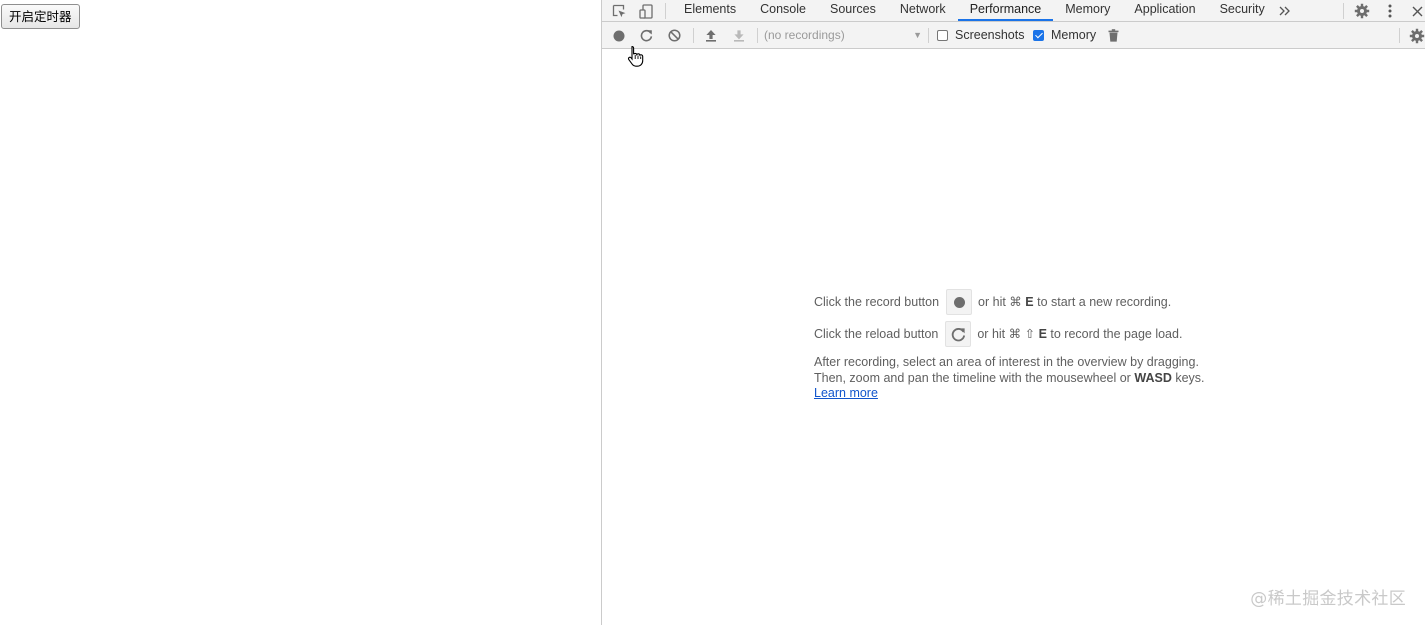 The image size is (1425, 625). I want to click on tab-network: Network, so click(923, 10).